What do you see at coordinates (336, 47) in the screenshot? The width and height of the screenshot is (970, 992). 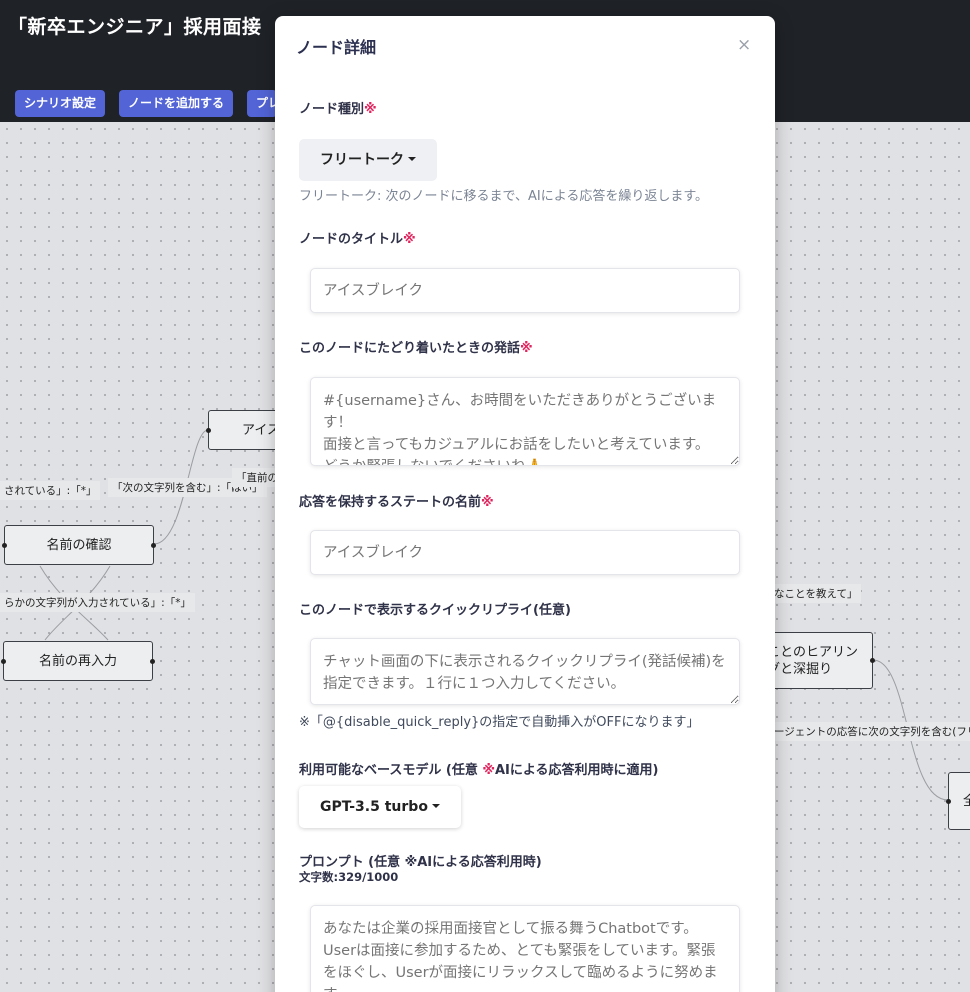 I see `modal-title: ノード詳細` at bounding box center [336, 47].